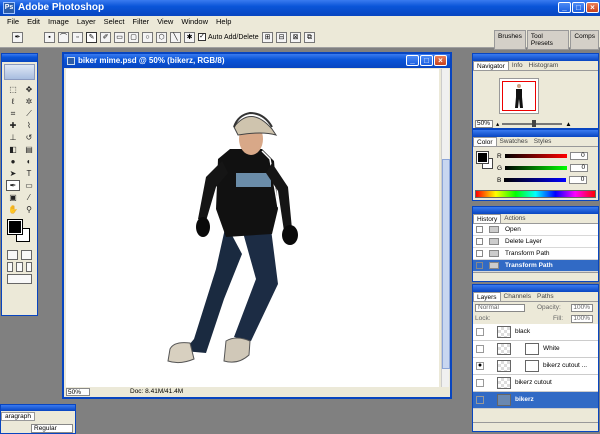 This screenshot has width=600, height=434. What do you see at coordinates (49, 37) in the screenshot?
I see `shape-layers-icon: ▪` at bounding box center [49, 37].